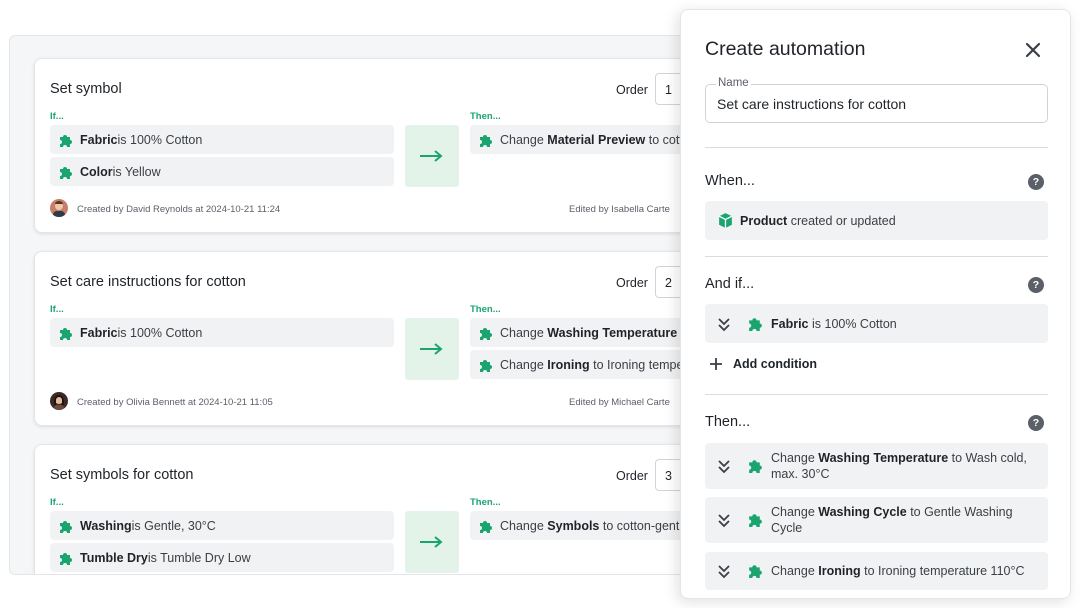 This screenshot has width=1080, height=608. Describe the element at coordinates (764, 221) in the screenshot. I see `trigger-entity: Product` at that location.